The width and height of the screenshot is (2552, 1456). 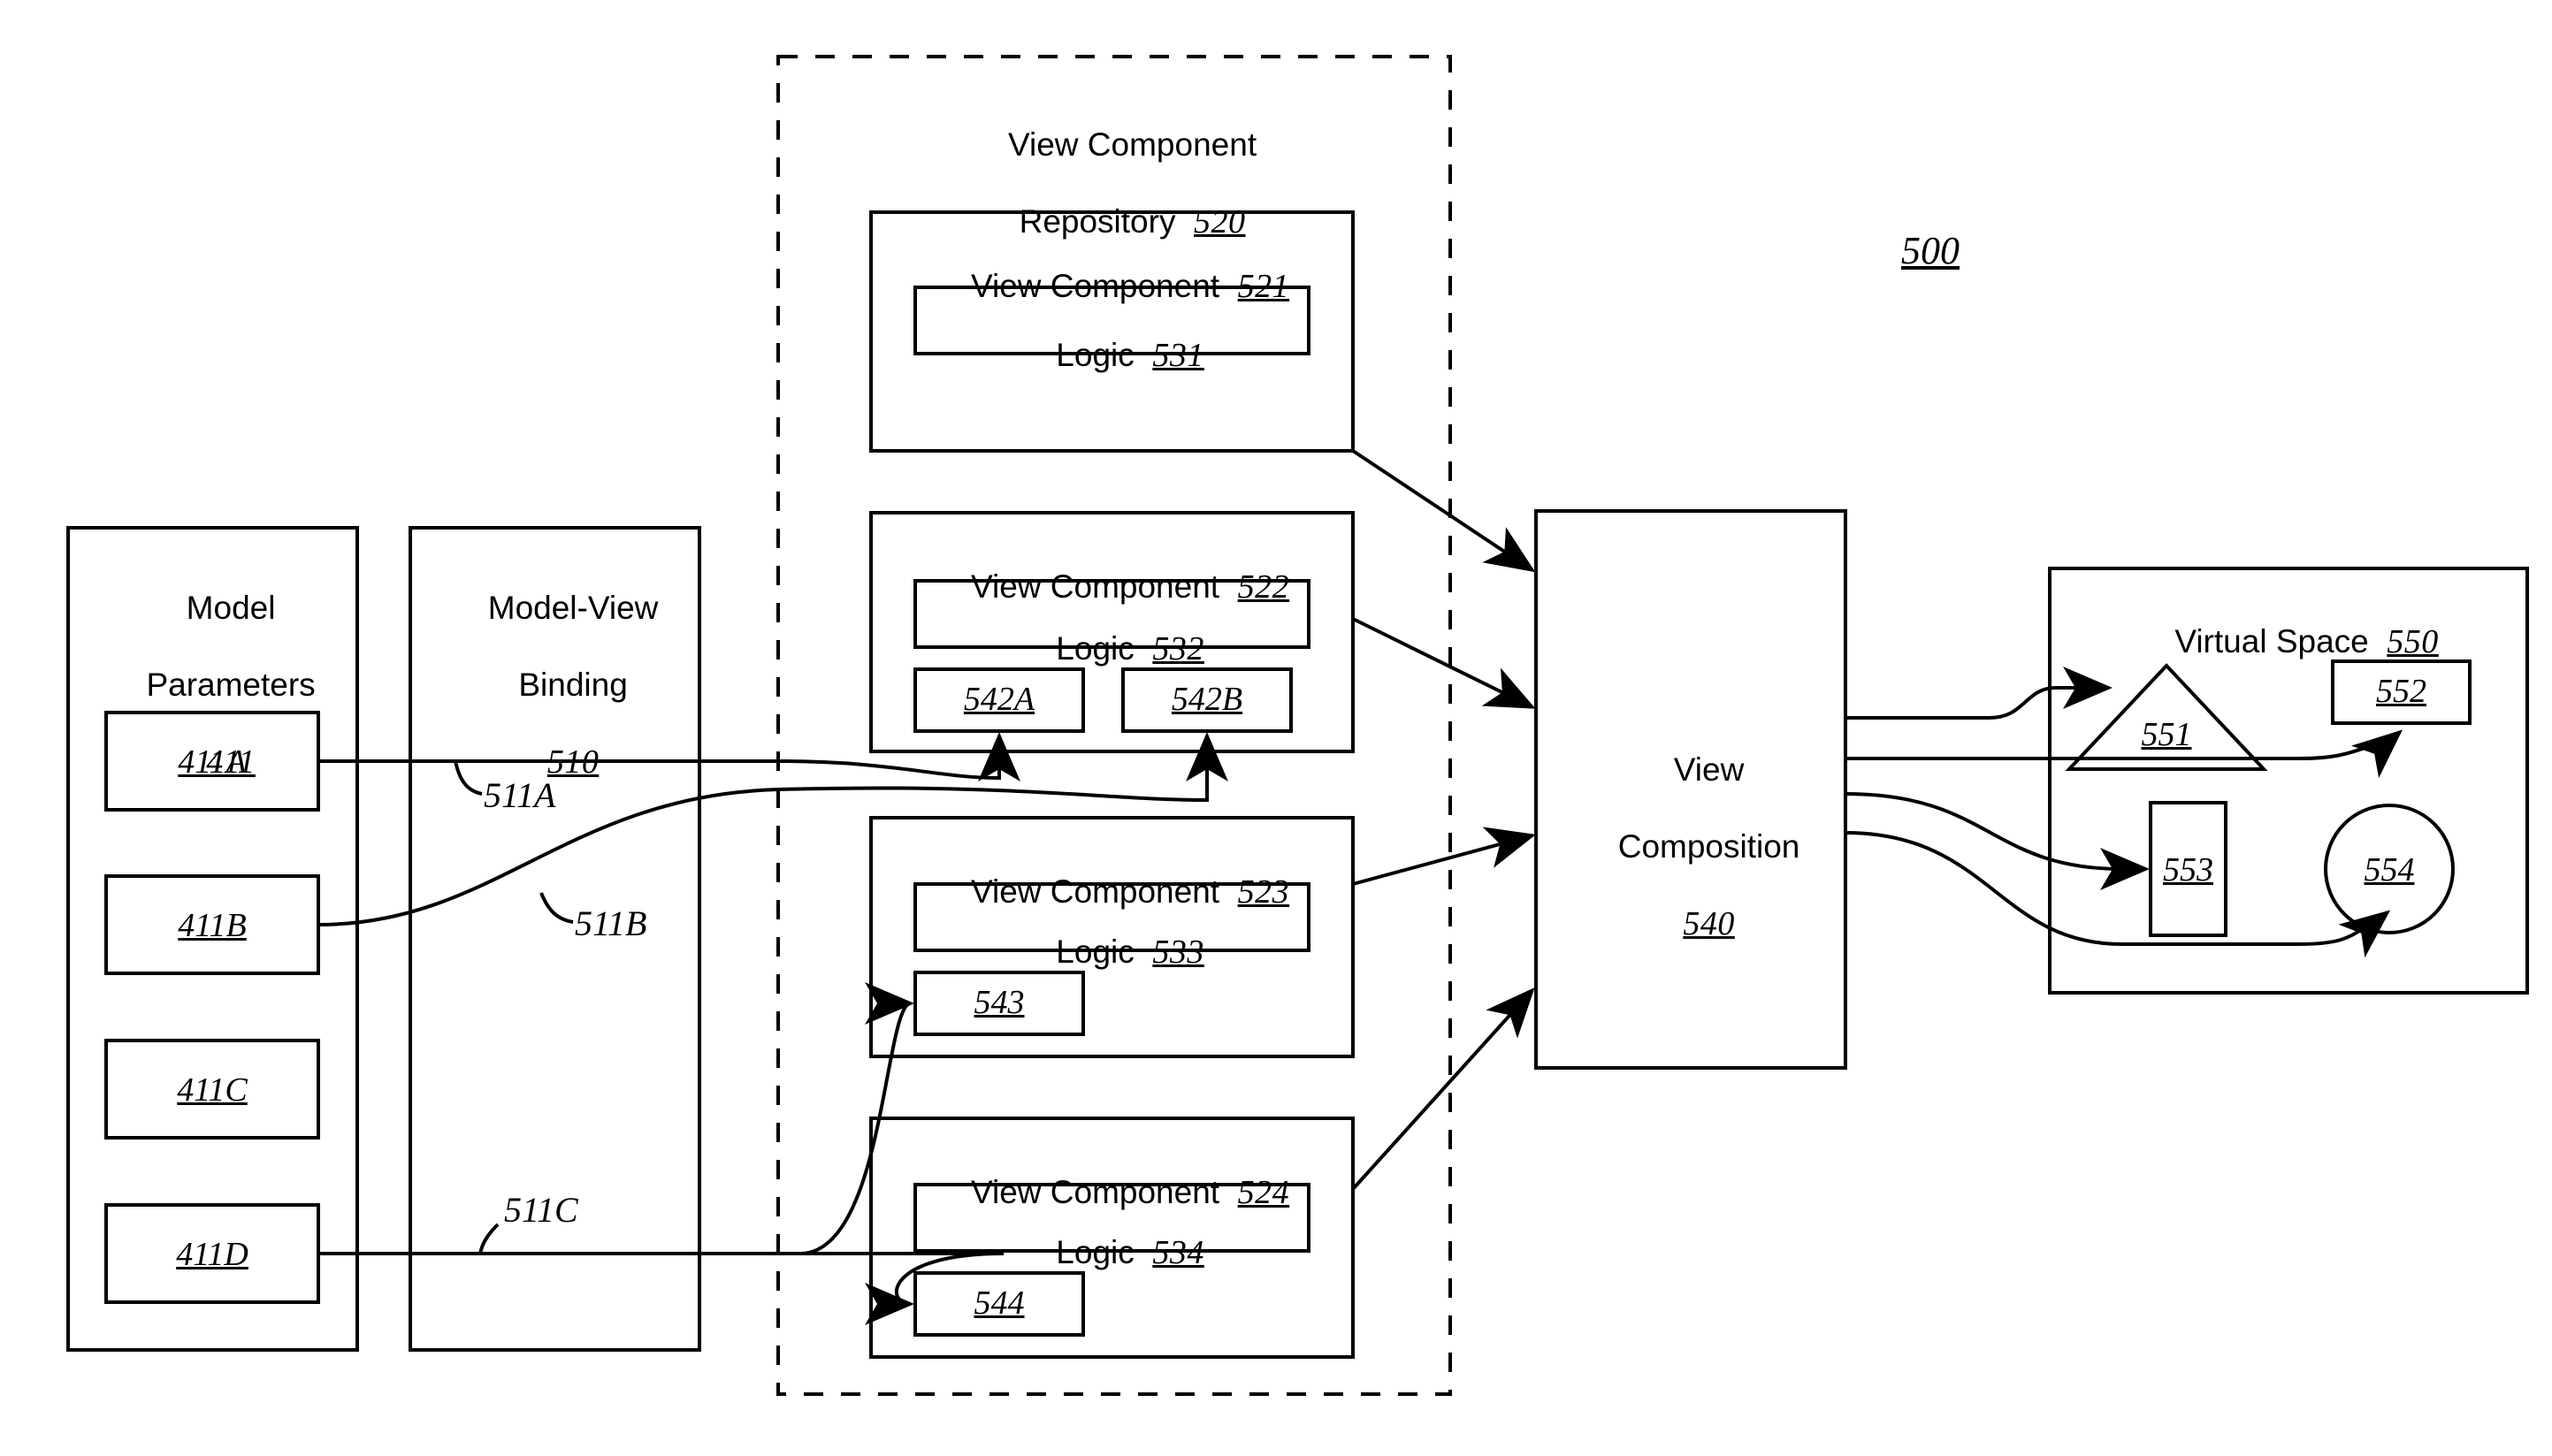 I want to click on arrow-521-to-composition, so click(x=1444, y=511).